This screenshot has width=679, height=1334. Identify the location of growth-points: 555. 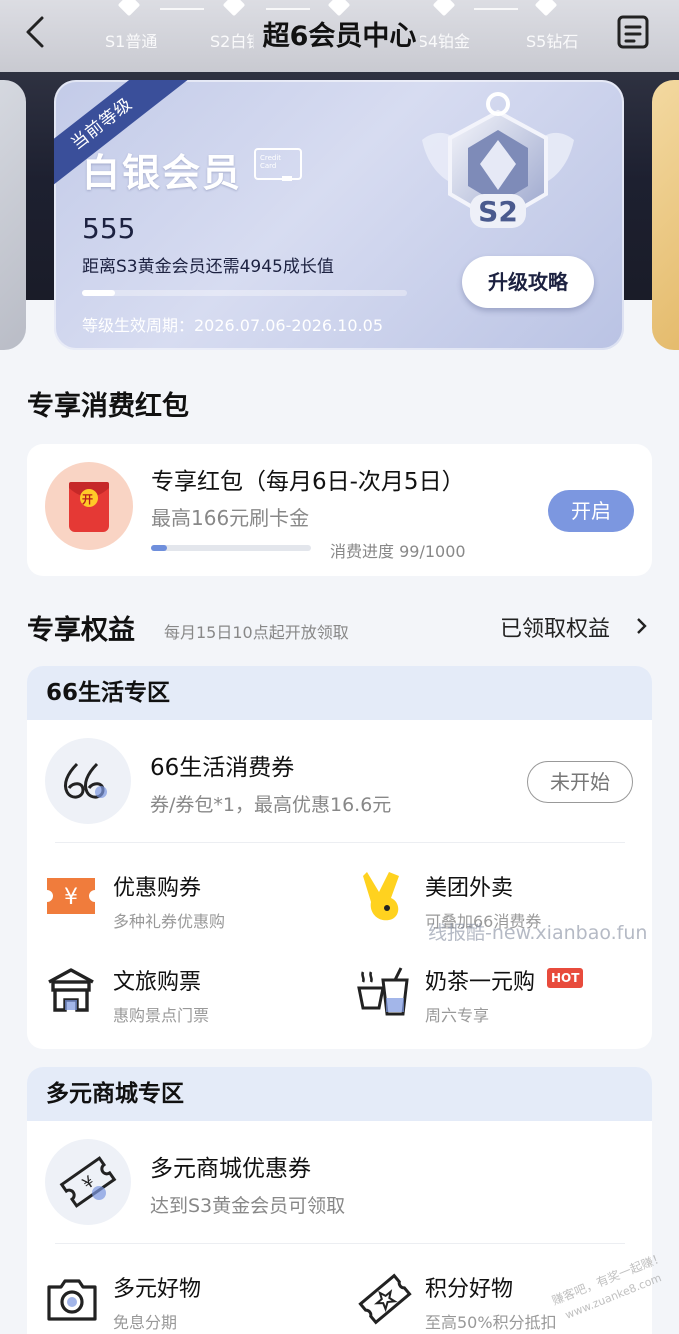
(109, 228).